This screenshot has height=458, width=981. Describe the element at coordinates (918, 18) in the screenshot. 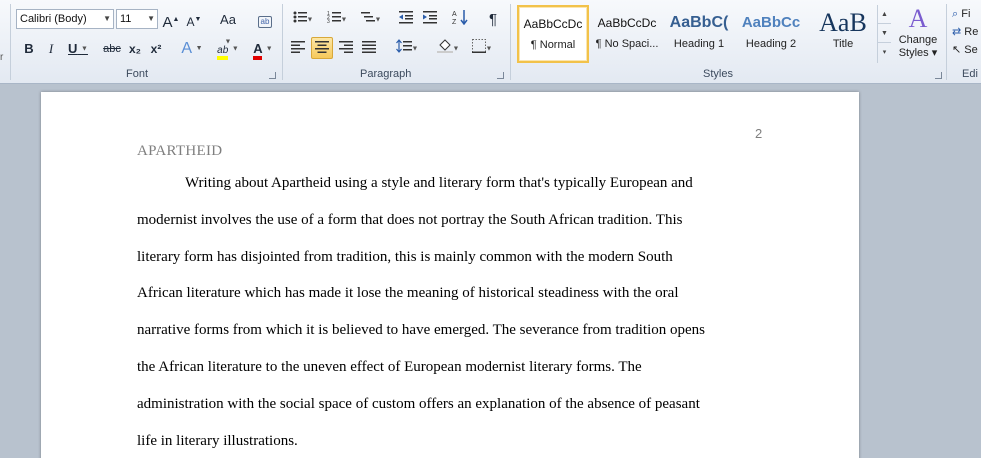

I see `change-styles-icon: A` at that location.